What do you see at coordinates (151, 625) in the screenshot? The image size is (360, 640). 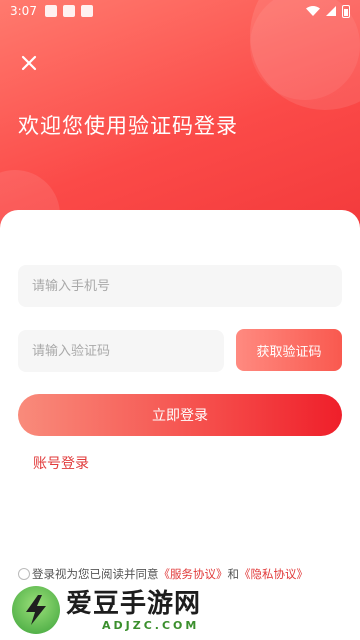 I see `watermark-url: ADJZC.COM` at bounding box center [151, 625].